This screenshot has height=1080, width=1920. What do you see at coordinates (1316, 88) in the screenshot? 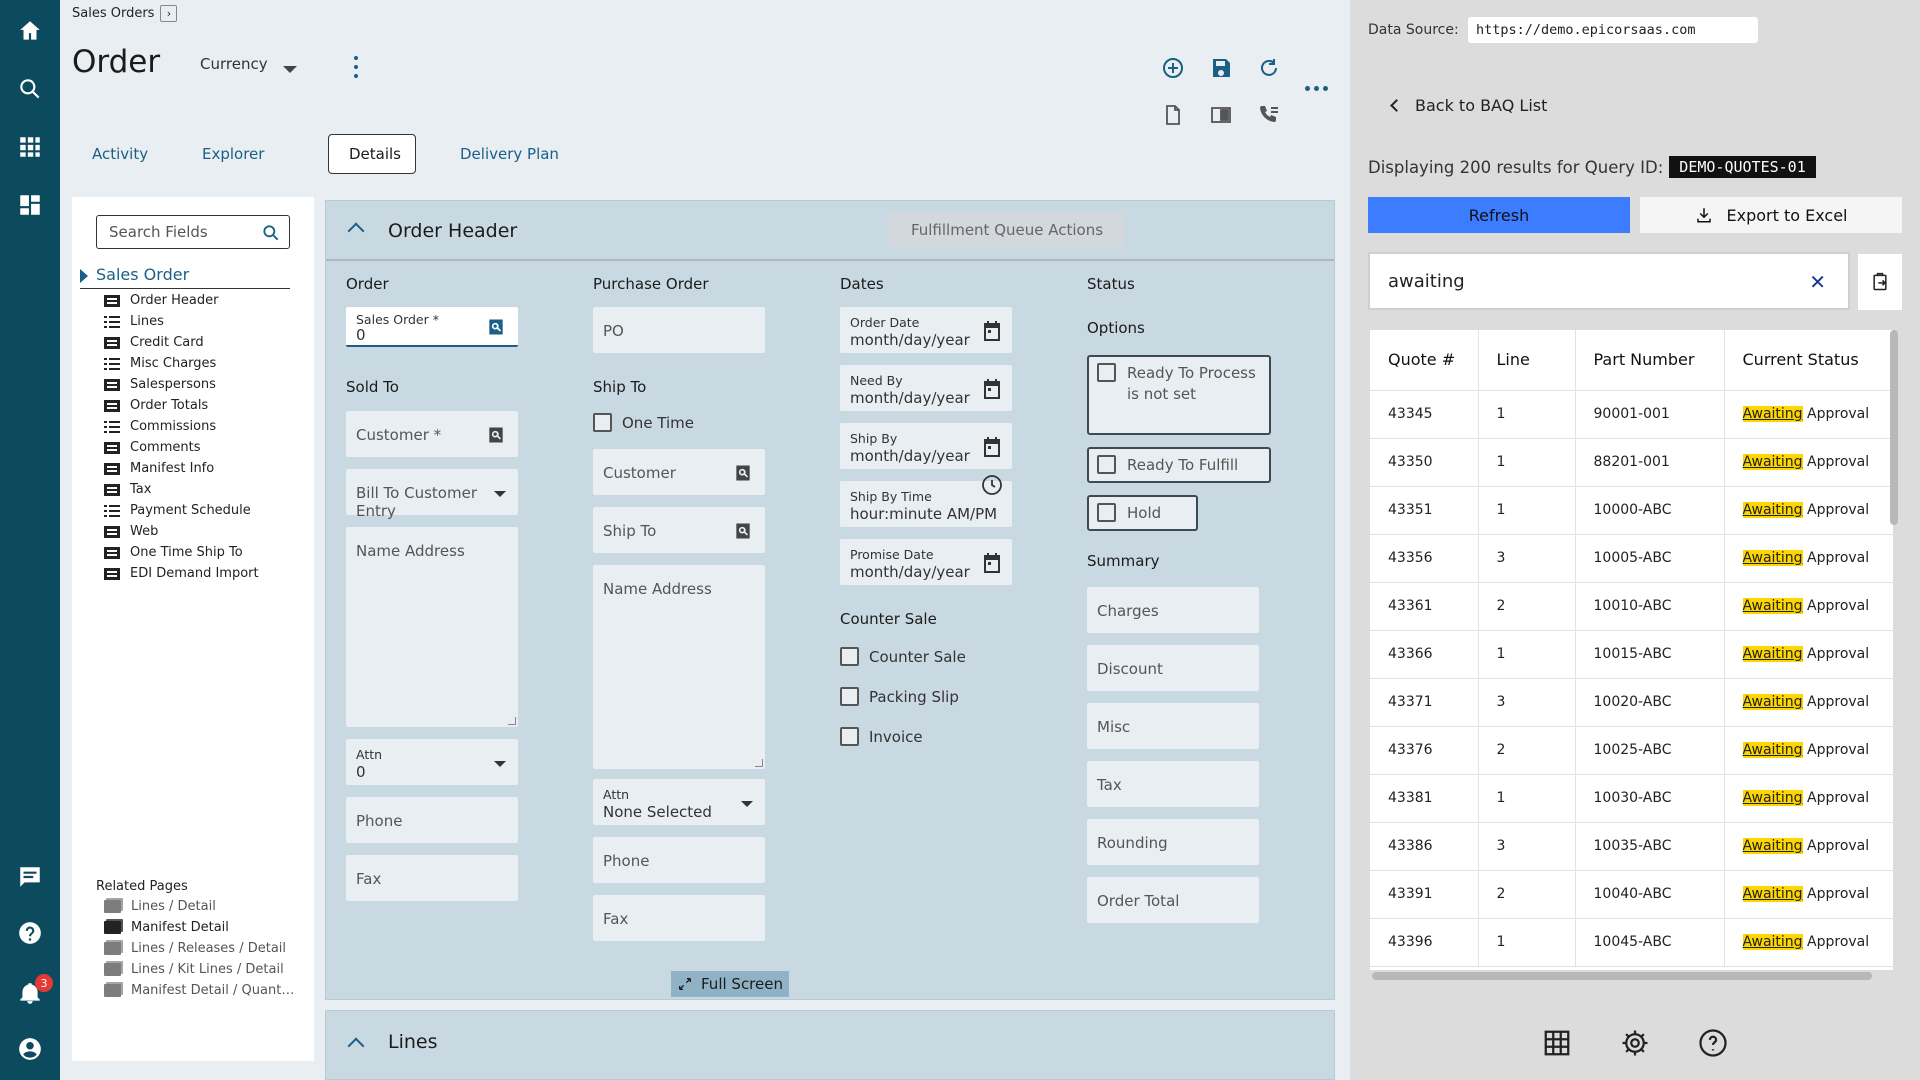
I see `more-options-icon` at bounding box center [1316, 88].